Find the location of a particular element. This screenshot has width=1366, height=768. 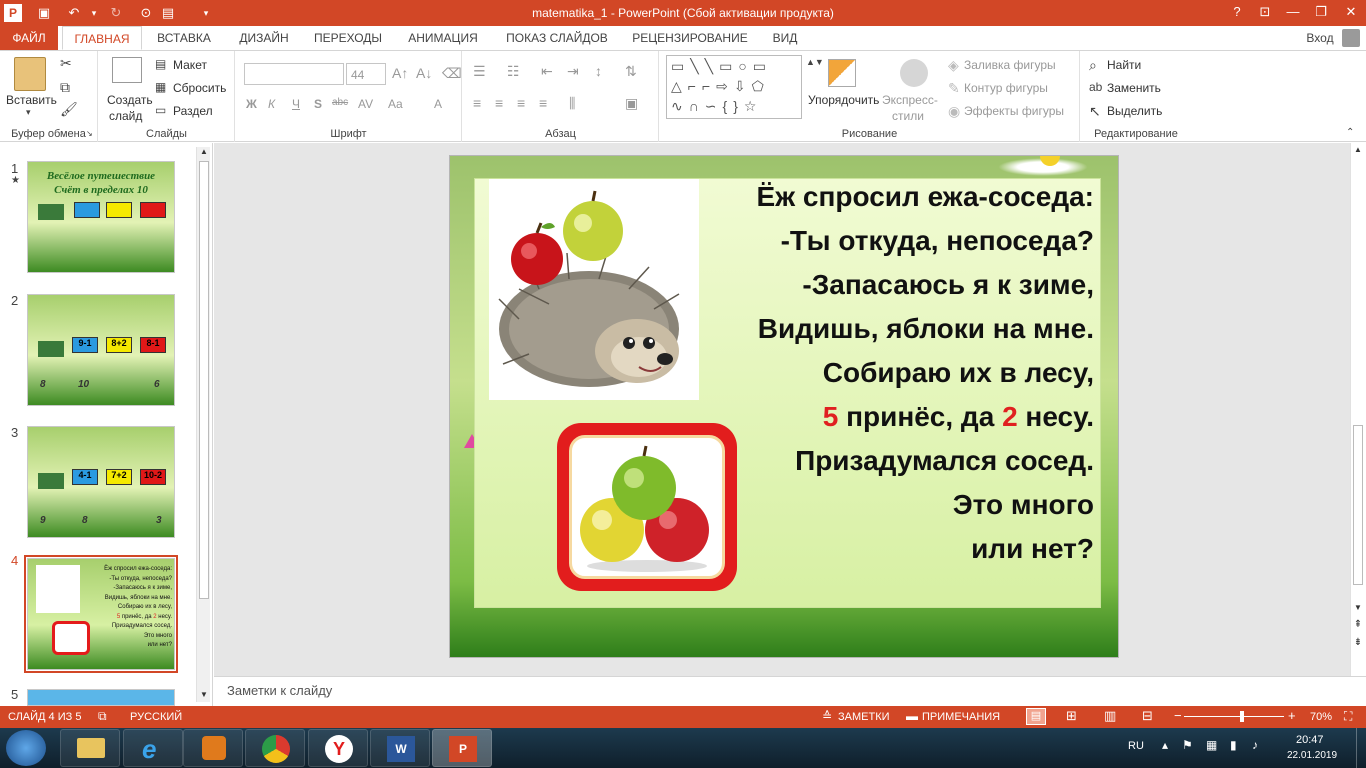

tab-review: РЕЦЕНЗИРОВАНИЕ is located at coordinates (690, 38).